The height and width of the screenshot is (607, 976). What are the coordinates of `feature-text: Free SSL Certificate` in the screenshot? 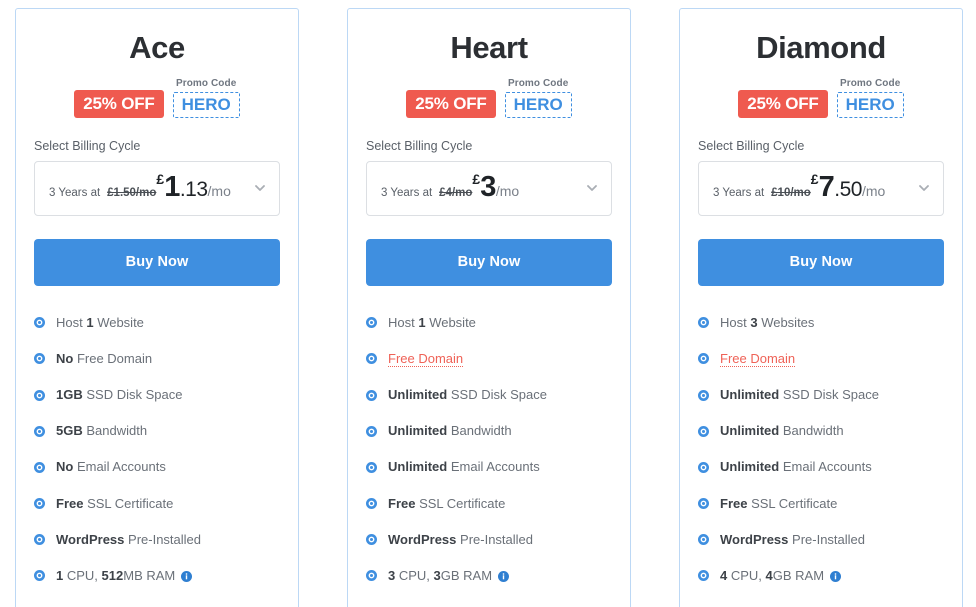 It's located at (114, 504).